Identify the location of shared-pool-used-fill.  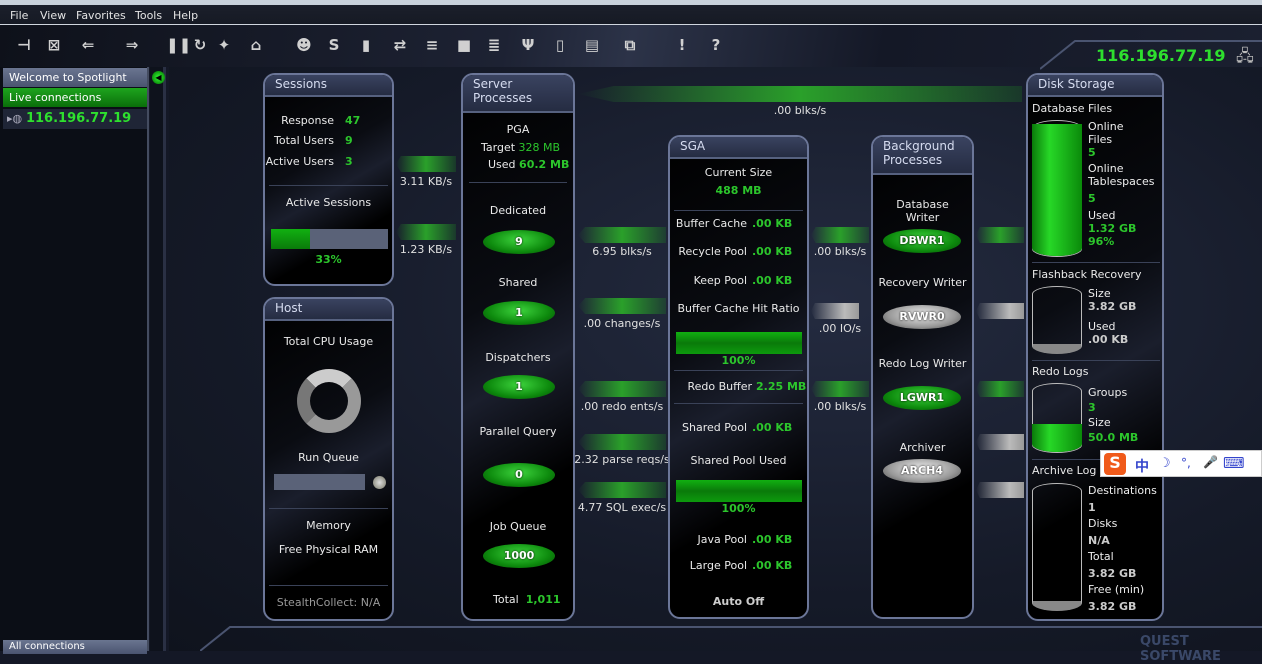
(739, 491).